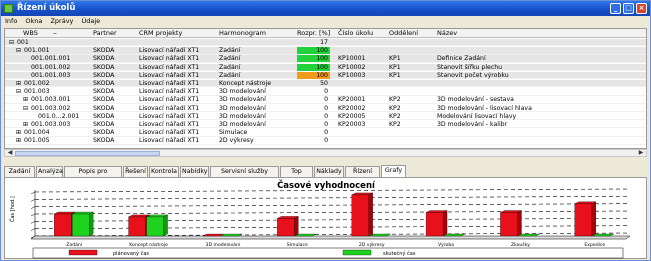 The width and height of the screenshot is (651, 261). What do you see at coordinates (641, 8) in the screenshot?
I see `close-button: ×` at bounding box center [641, 8].